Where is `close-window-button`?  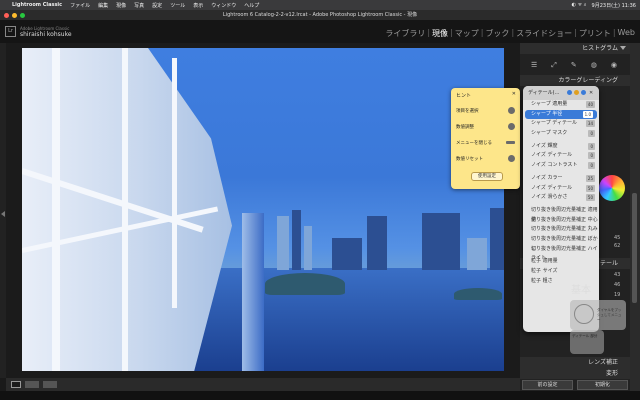
close-window-button is located at coordinates (6, 15).